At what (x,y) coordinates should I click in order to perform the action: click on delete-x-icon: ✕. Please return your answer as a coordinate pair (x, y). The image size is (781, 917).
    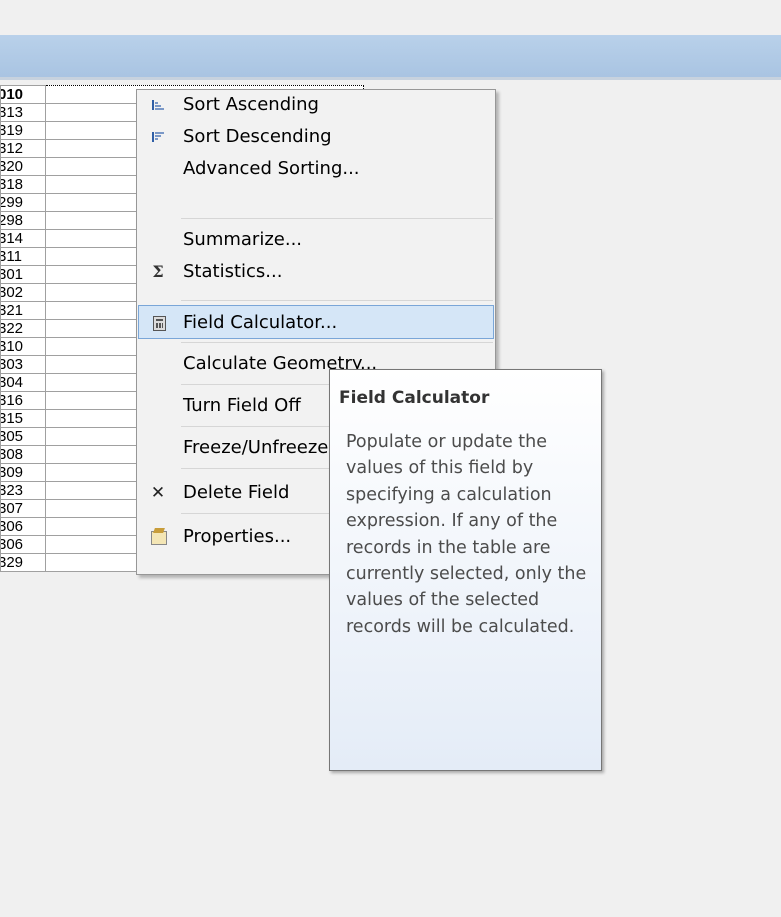
    Looking at the image, I should click on (158, 493).